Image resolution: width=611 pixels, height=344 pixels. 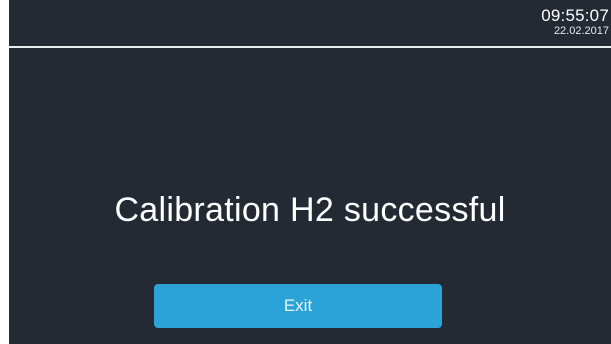 What do you see at coordinates (310, 23) in the screenshot?
I see `status-bar: 09:55:07 22.02.2017` at bounding box center [310, 23].